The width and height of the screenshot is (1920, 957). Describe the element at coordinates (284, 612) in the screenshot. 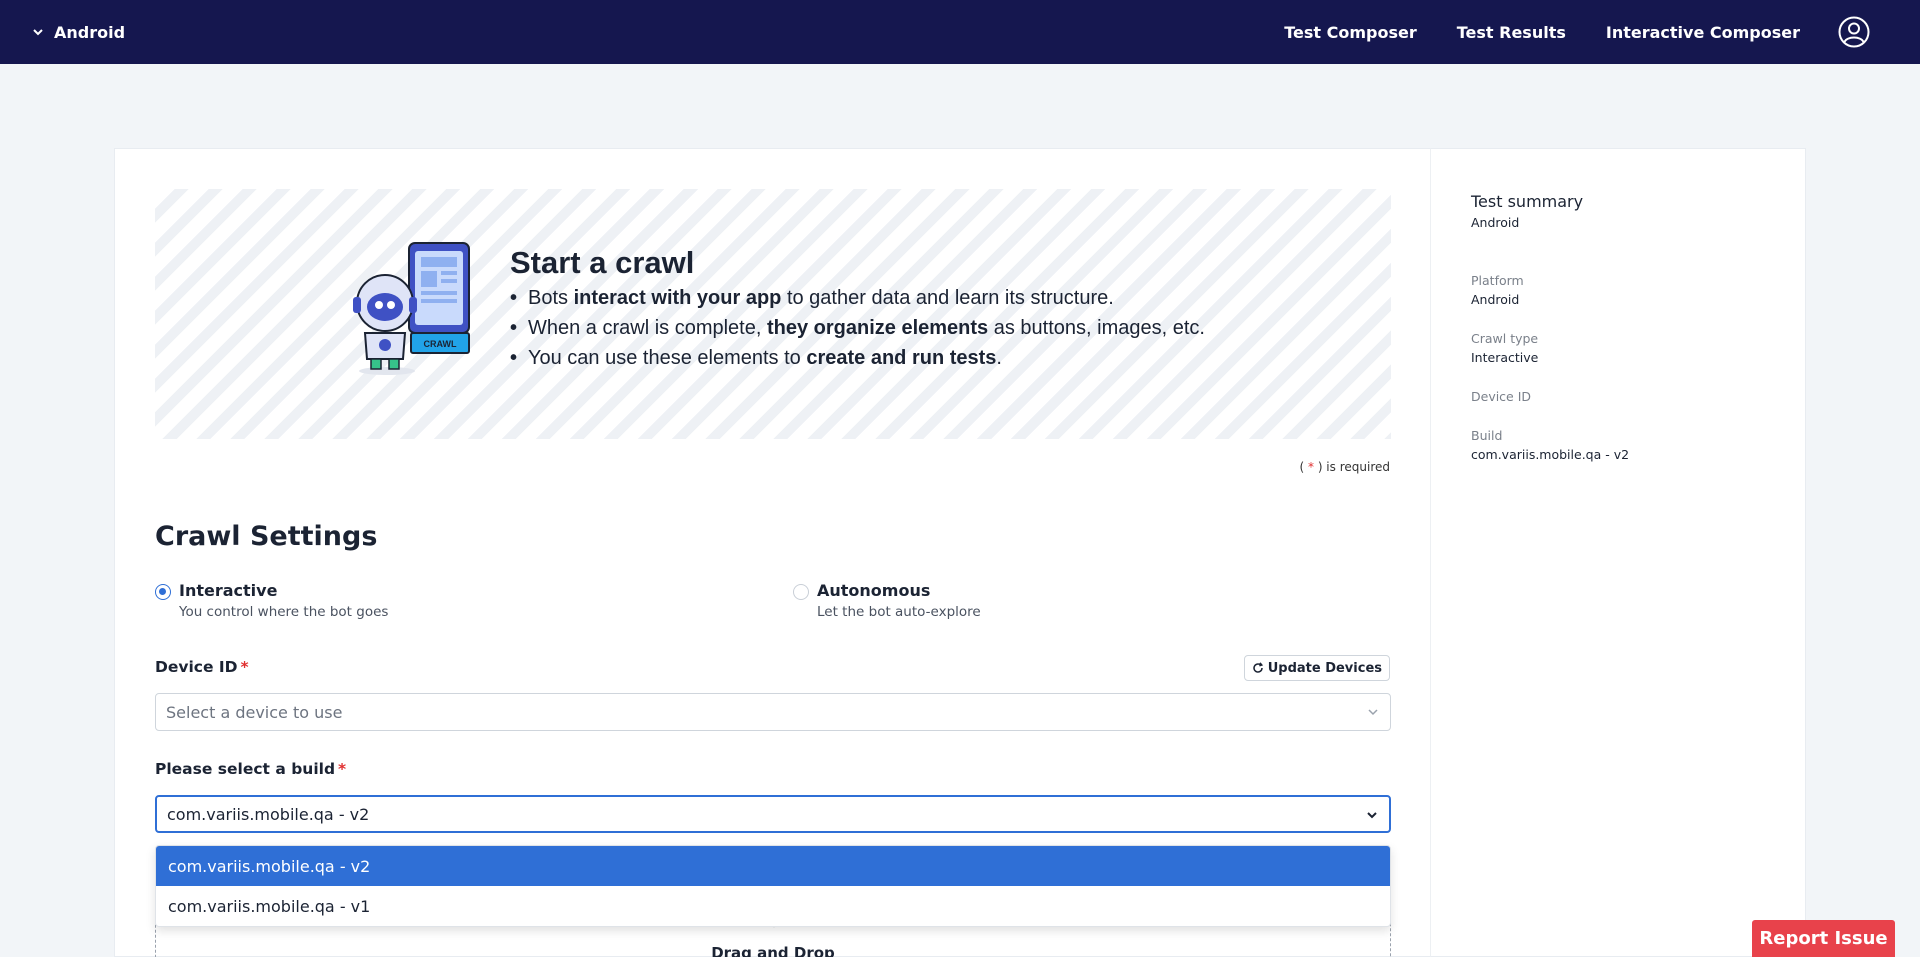

I see `radio-description: You control where the bot goes` at that location.